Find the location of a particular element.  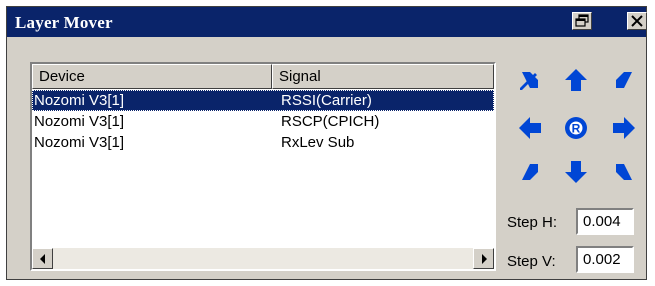

window-title: Layer Mover is located at coordinates (64, 22).